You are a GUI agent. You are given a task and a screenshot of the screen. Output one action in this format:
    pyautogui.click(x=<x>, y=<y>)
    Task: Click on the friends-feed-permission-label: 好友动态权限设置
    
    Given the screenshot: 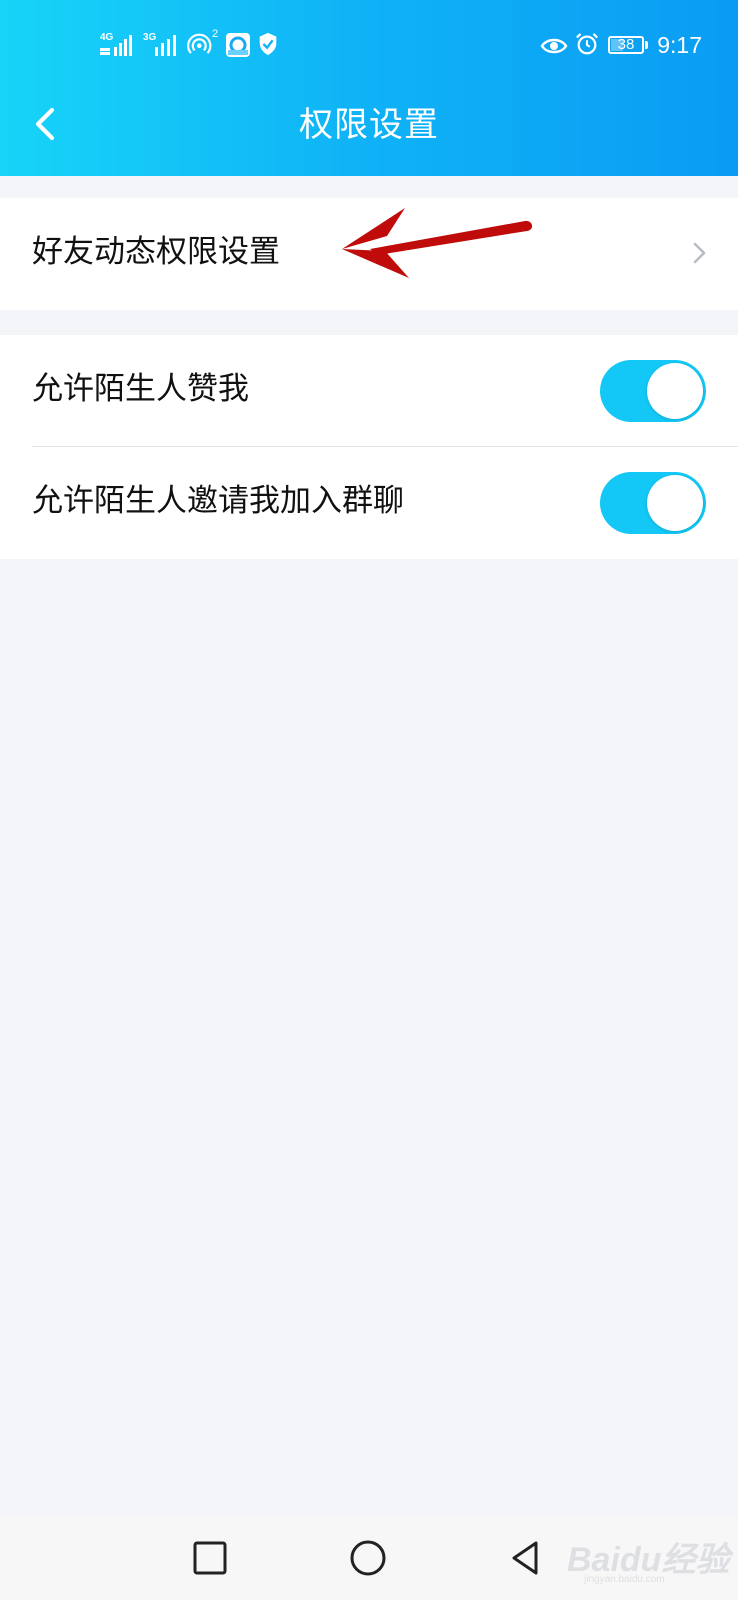 What is the action you would take?
    pyautogui.click(x=156, y=252)
    